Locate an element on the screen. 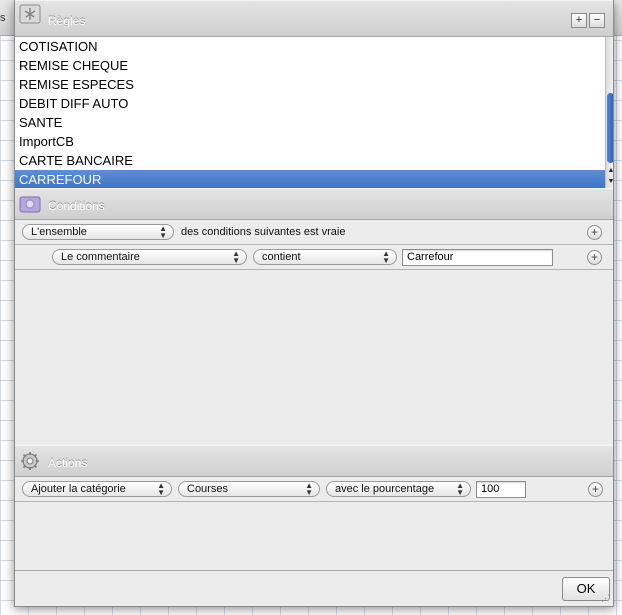  rule-item-carrefour: CARREFOUR is located at coordinates (310, 179).